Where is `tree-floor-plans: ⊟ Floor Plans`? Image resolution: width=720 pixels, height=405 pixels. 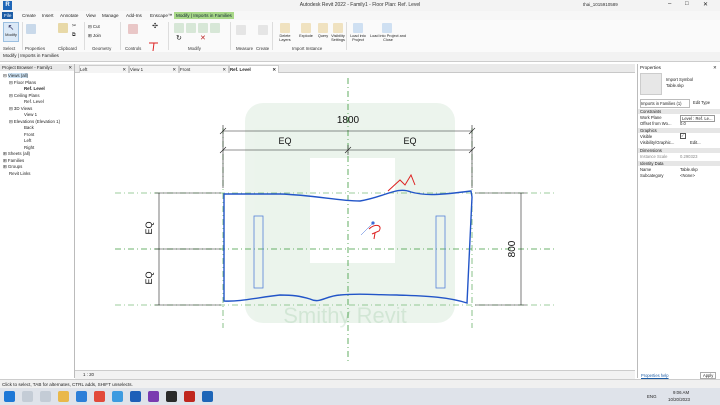
tree-floor-plans: ⊟ Floor Plans is located at coordinates (22, 83).